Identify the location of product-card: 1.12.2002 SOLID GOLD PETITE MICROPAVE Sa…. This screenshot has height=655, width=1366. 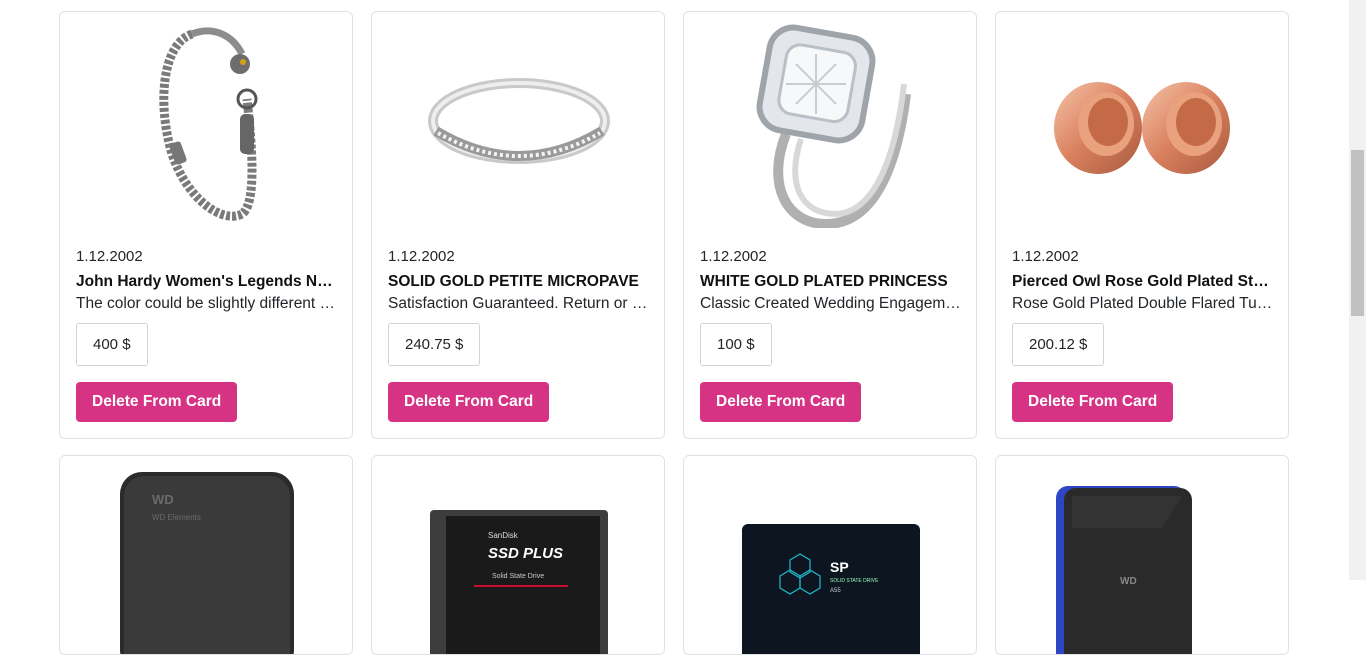
(518, 225).